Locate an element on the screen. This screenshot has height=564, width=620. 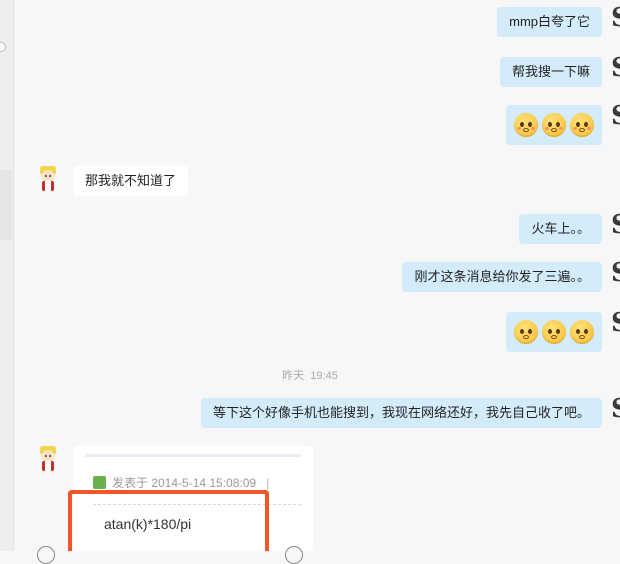
sent-message-bubble: 等下这个好像手机也能搜到，我现在网络还好，我先自己收了吧。 is located at coordinates (401, 413).